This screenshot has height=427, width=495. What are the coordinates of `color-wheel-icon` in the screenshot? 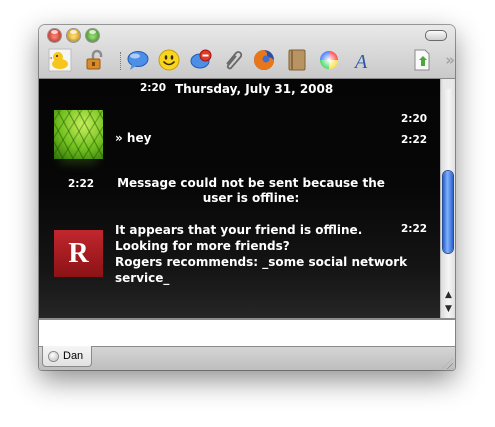 It's located at (329, 60).